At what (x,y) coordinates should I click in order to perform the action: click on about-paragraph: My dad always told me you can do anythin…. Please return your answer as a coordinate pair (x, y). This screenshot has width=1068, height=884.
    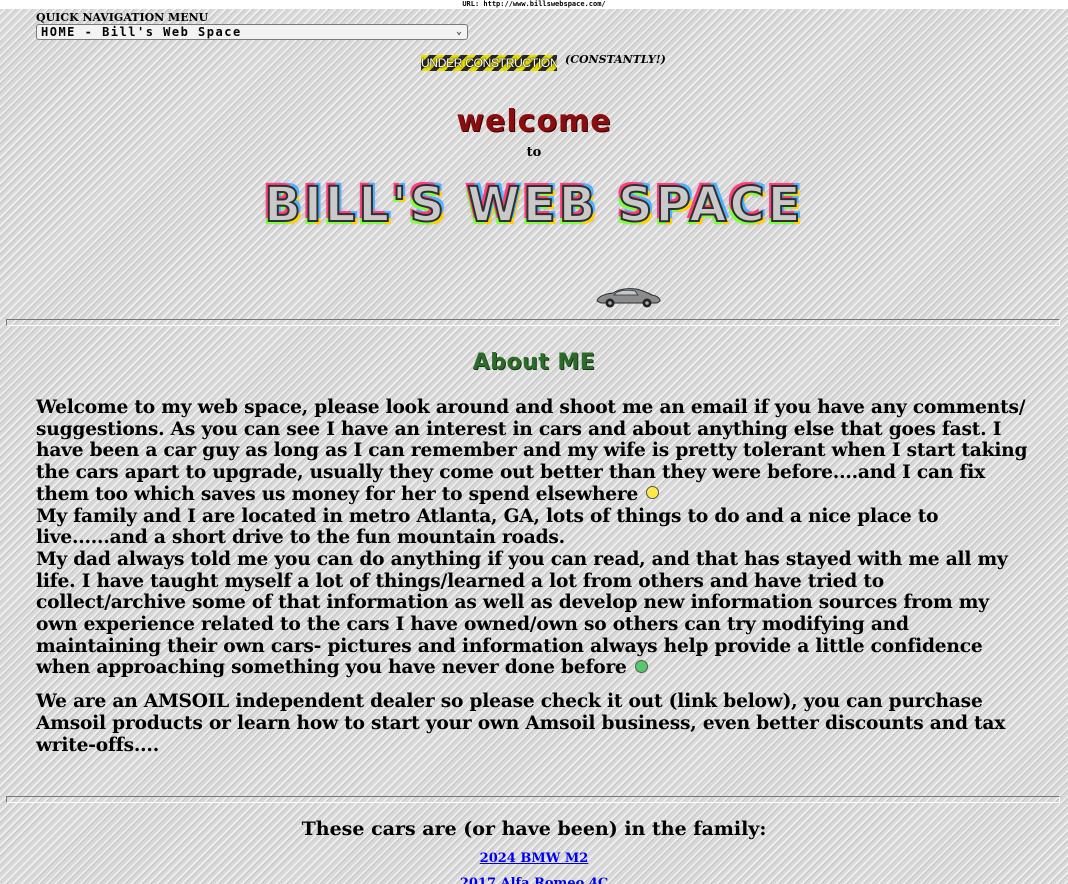
    Looking at the image, I should click on (522, 613).